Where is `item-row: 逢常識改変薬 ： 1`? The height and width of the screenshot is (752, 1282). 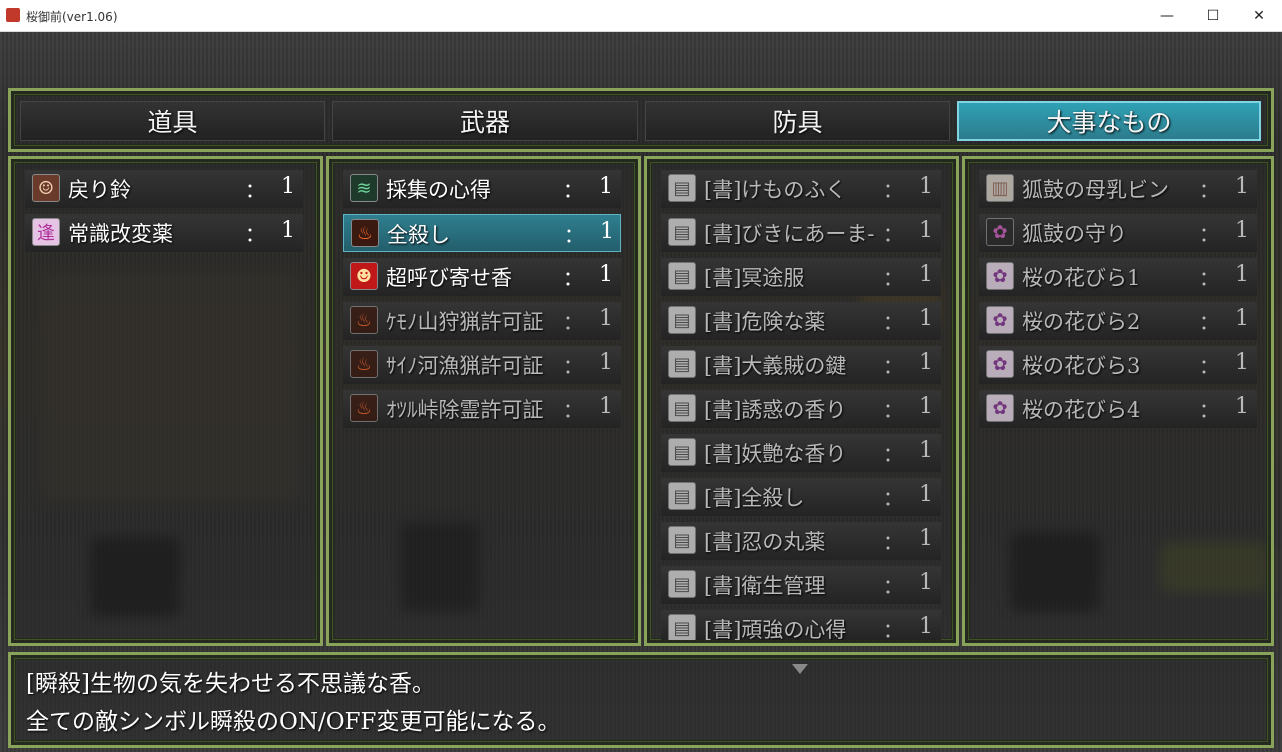 item-row: 逢常識改変薬 ： 1 is located at coordinates (164, 233).